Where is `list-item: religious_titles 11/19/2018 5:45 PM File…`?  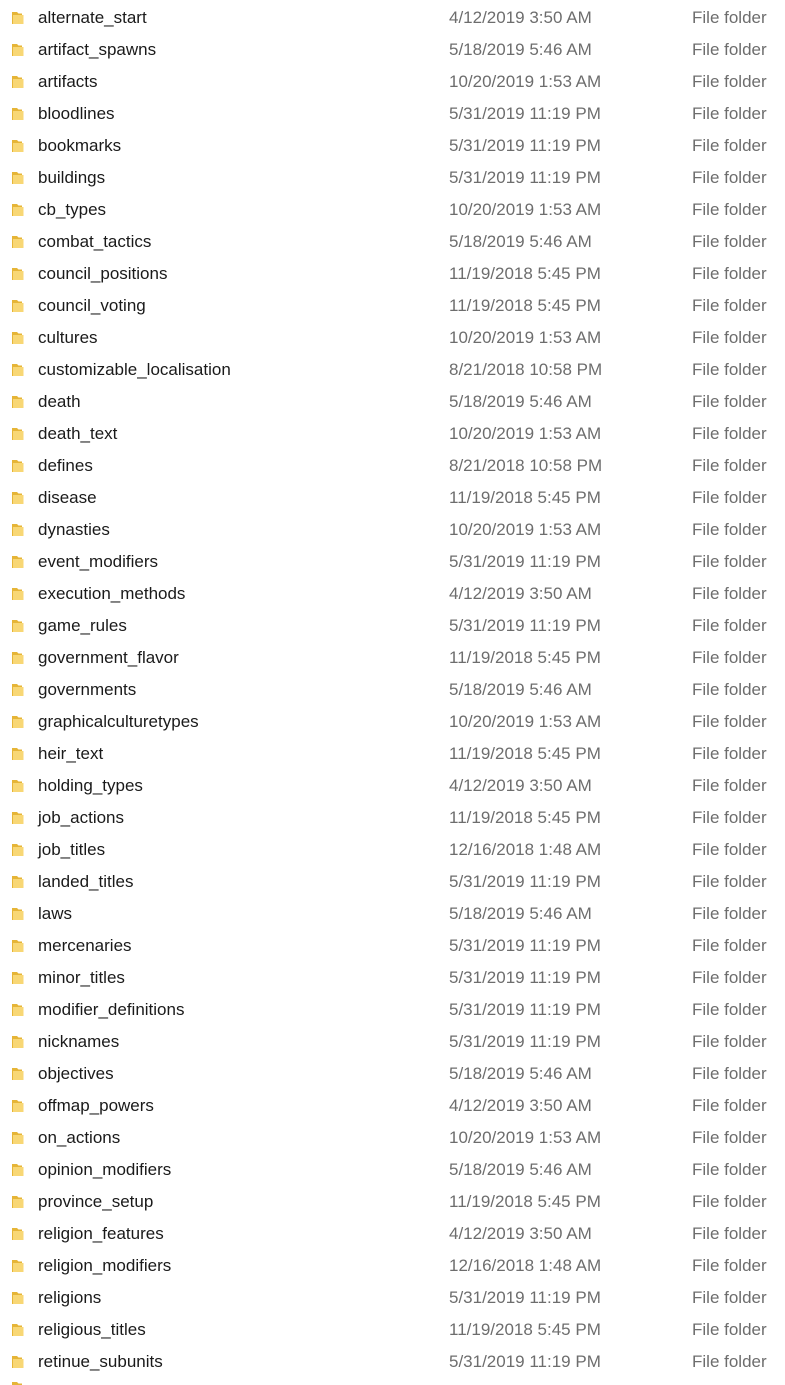
list-item: religious_titles 11/19/2018 5:45 PM File… is located at coordinates (392, 1330).